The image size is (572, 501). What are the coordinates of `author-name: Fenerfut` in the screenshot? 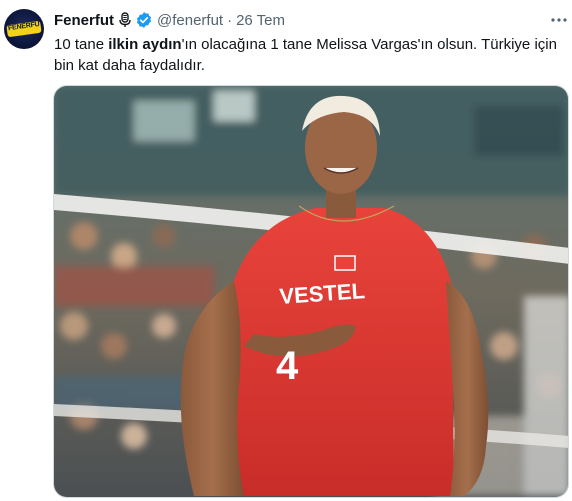 It's located at (84, 20).